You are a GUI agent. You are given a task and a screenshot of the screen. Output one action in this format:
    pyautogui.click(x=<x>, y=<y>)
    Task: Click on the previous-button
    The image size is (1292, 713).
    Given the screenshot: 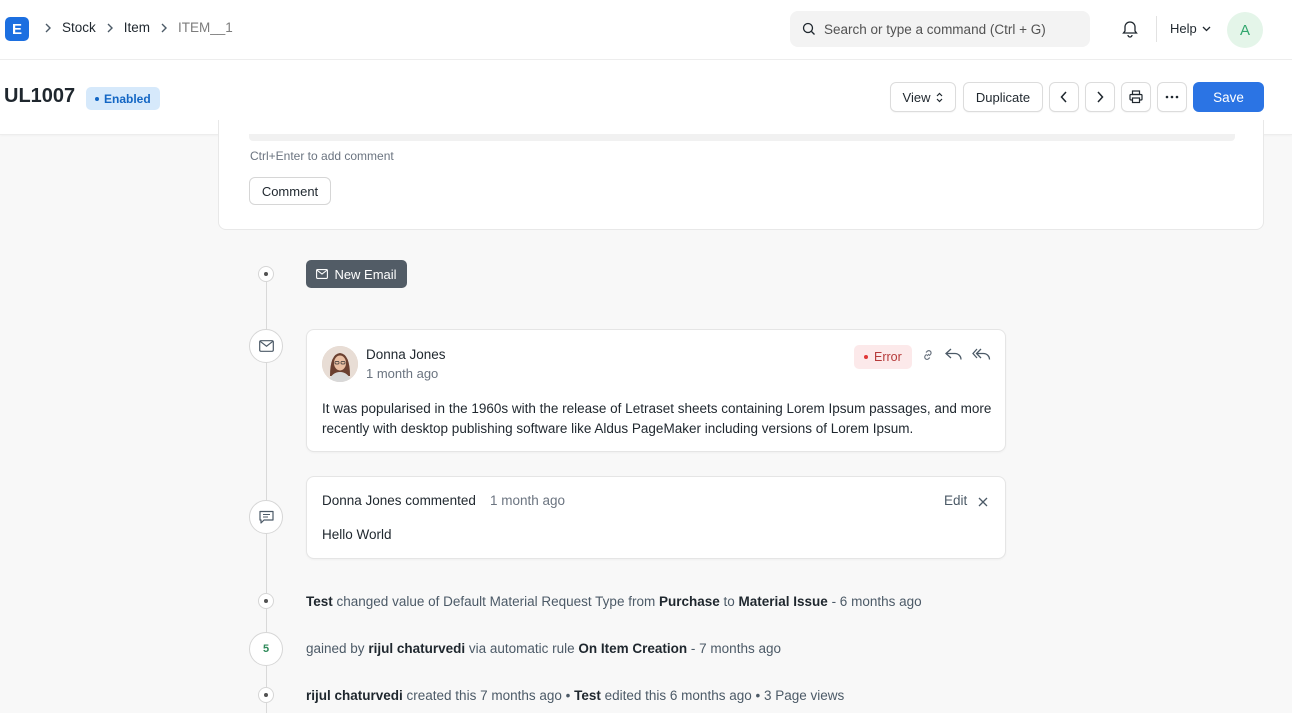 What is the action you would take?
    pyautogui.click(x=1064, y=97)
    